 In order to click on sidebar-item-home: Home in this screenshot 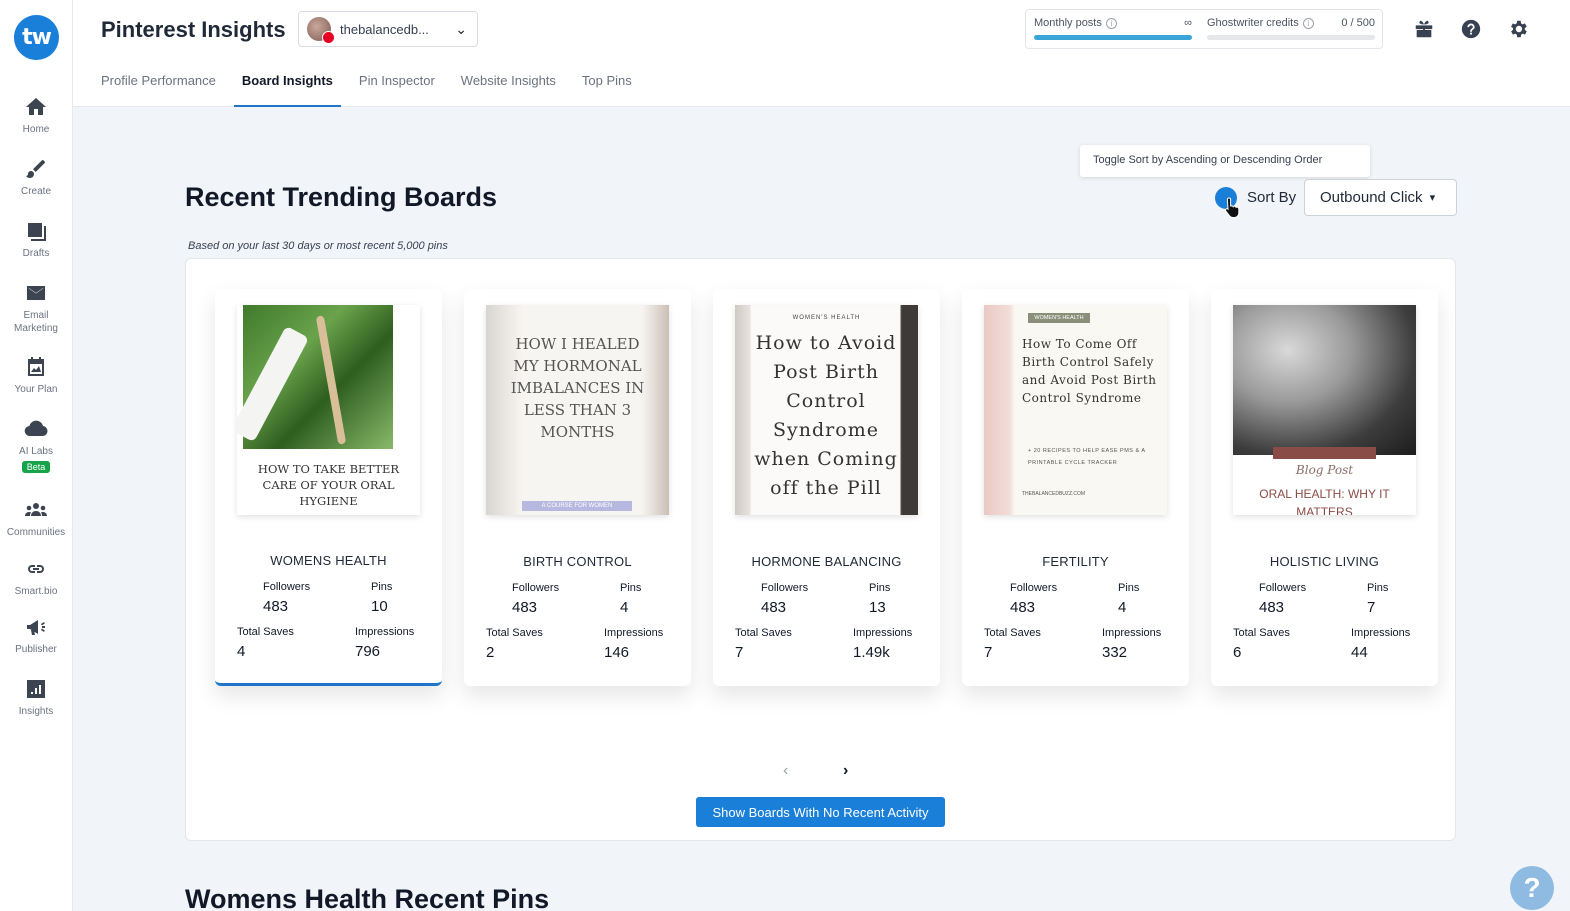, I will do `click(36, 115)`.